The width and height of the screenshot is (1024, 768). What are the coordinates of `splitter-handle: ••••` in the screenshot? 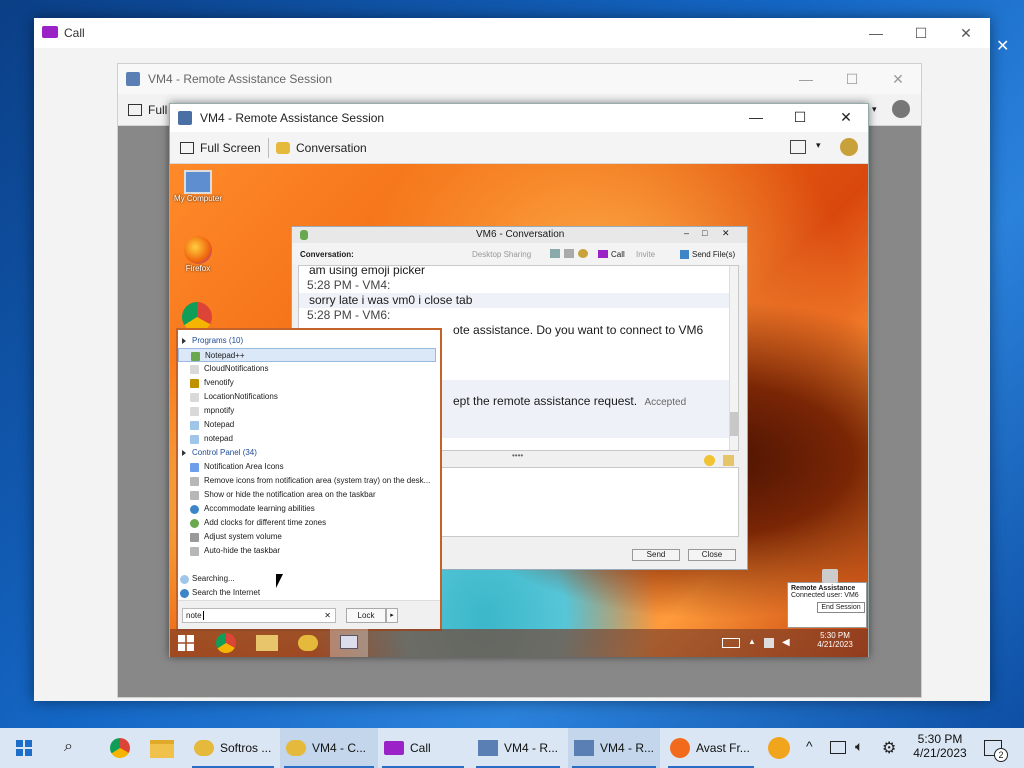 It's located at (517, 455).